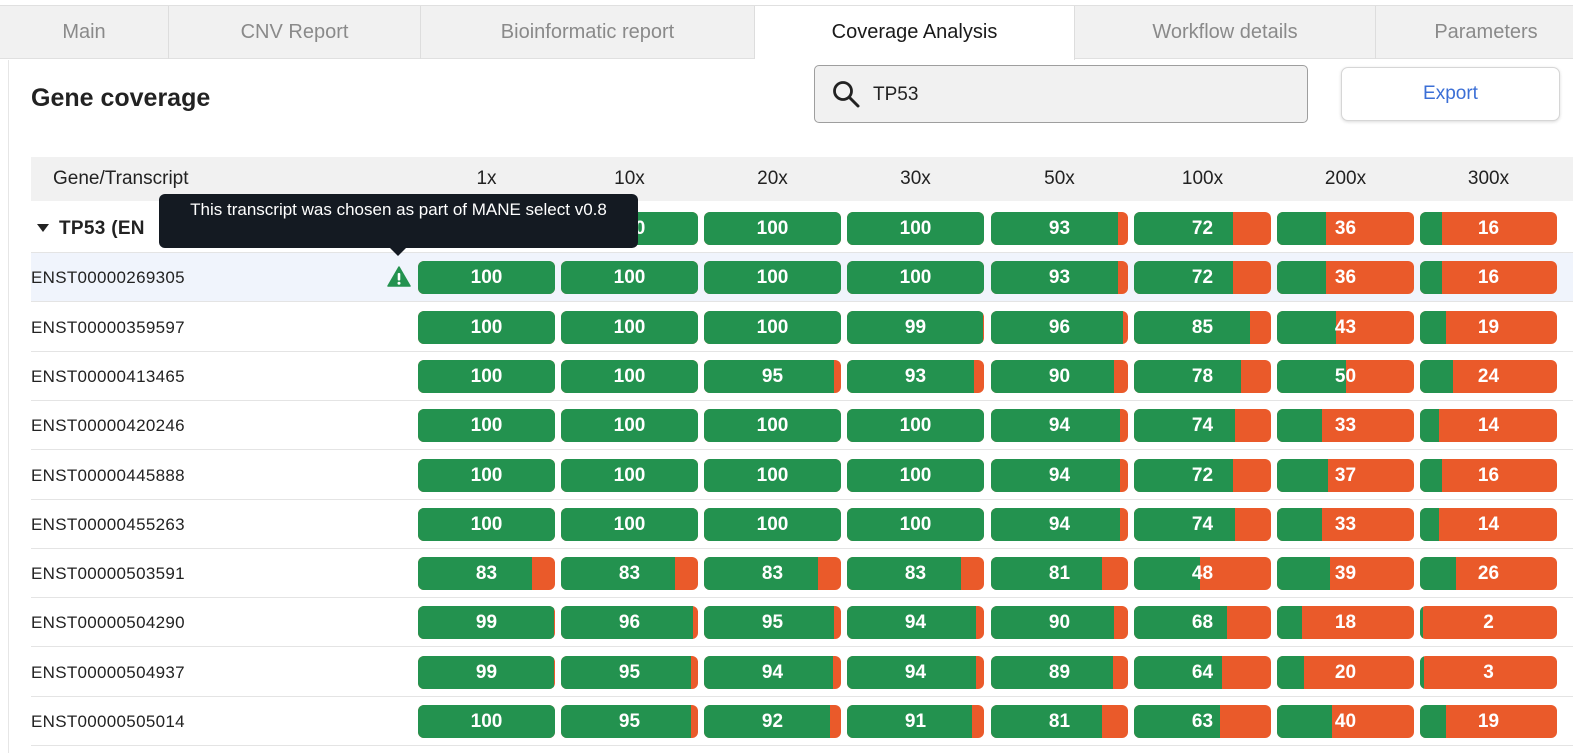 This screenshot has height=753, width=1573. Describe the element at coordinates (108, 672) in the screenshot. I see `transcript-id: ENST00000504937` at that location.